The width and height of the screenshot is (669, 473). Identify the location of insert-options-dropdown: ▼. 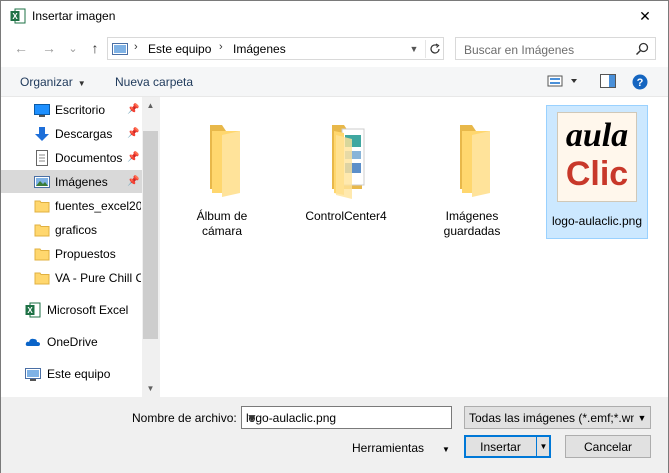
(543, 446).